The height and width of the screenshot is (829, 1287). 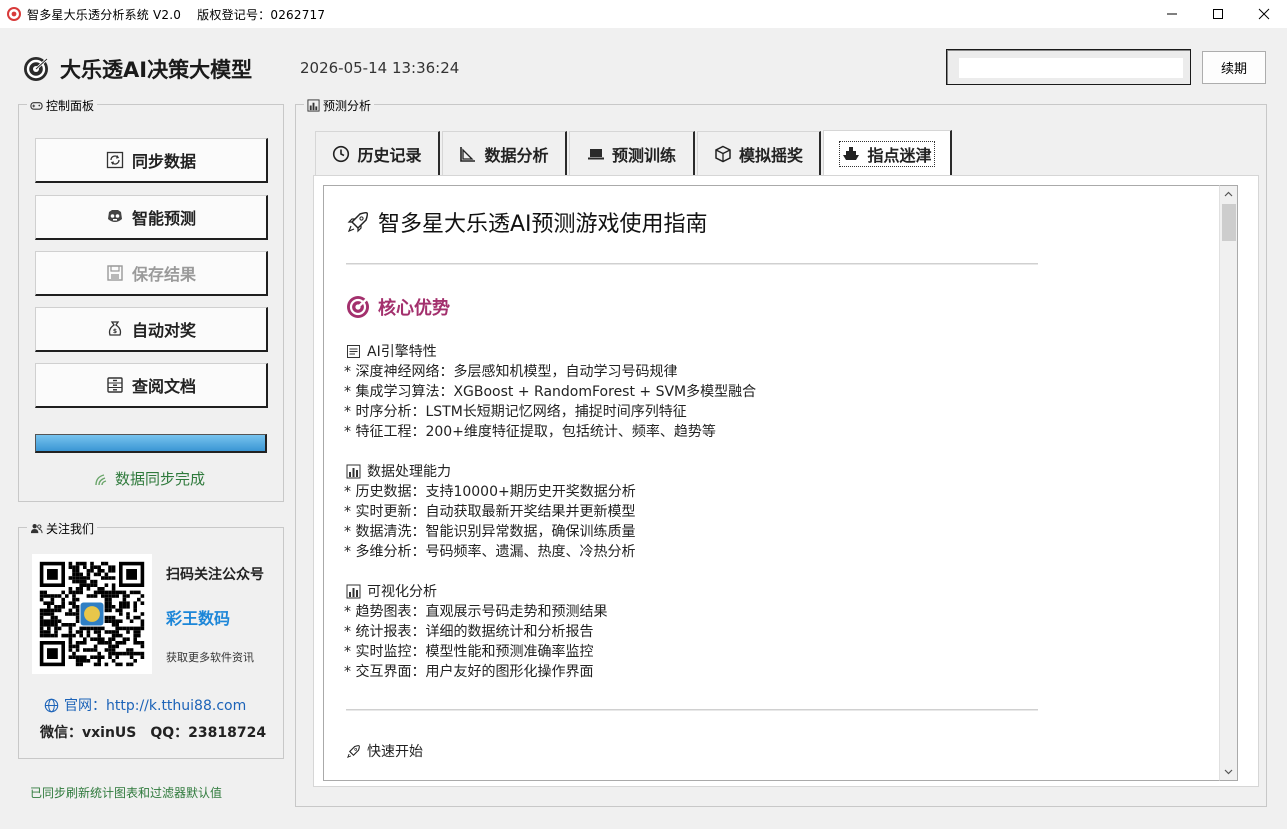 I want to click on list-item: * 趋势图表：直观展示号码走势和预测结果, so click(x=476, y=612).